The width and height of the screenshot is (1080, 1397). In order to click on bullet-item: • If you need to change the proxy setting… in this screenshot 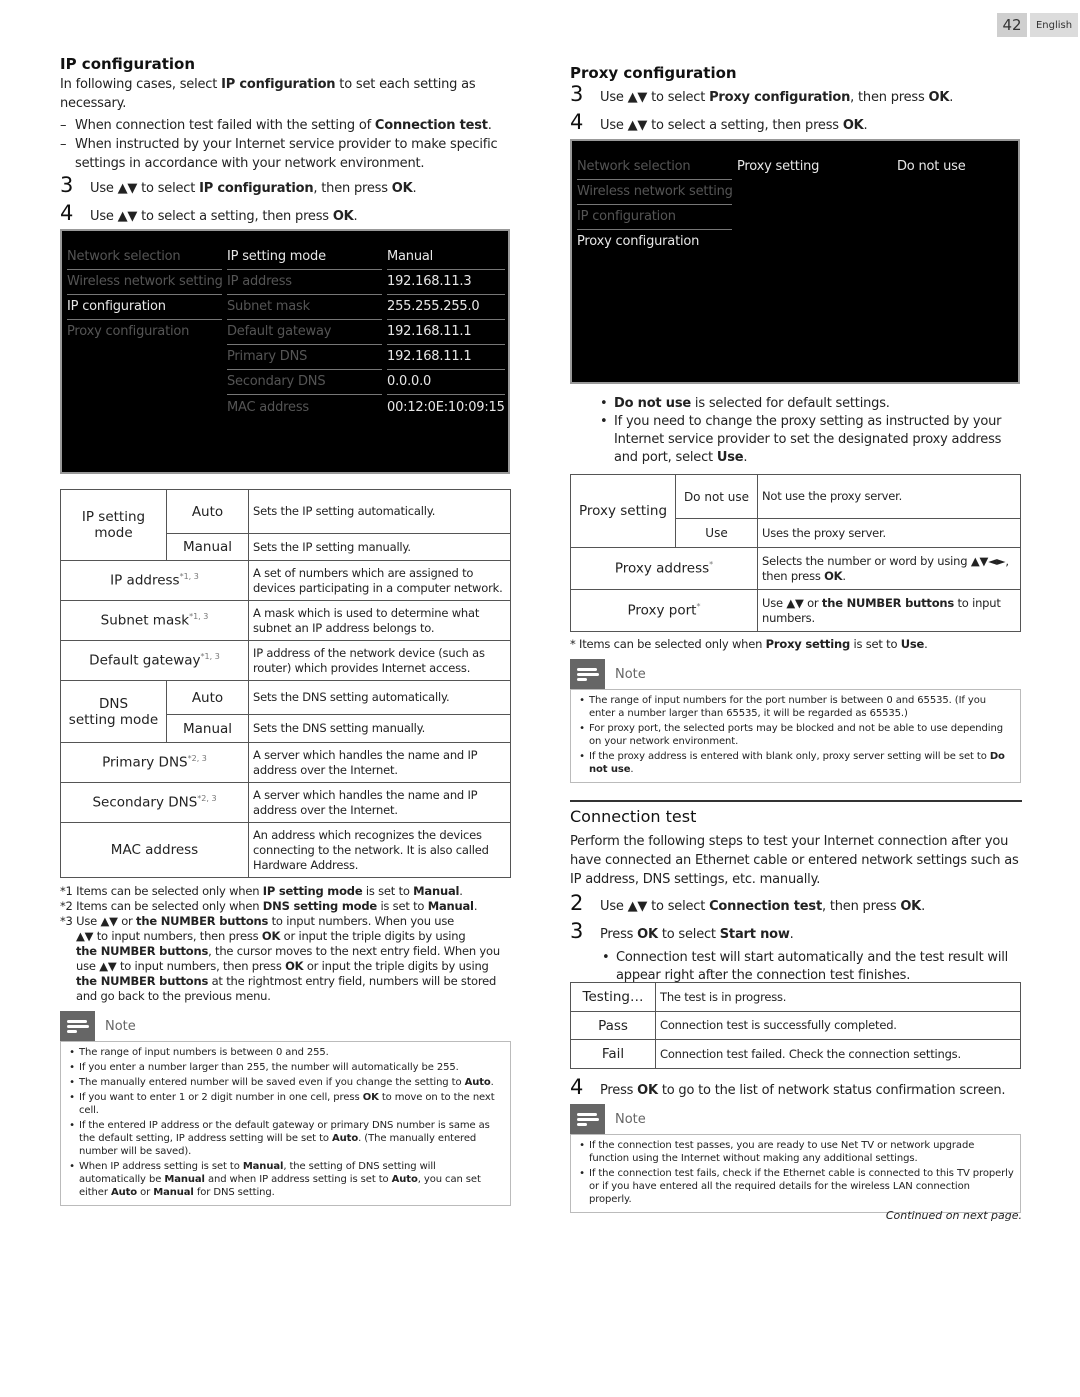, I will do `click(801, 439)`.